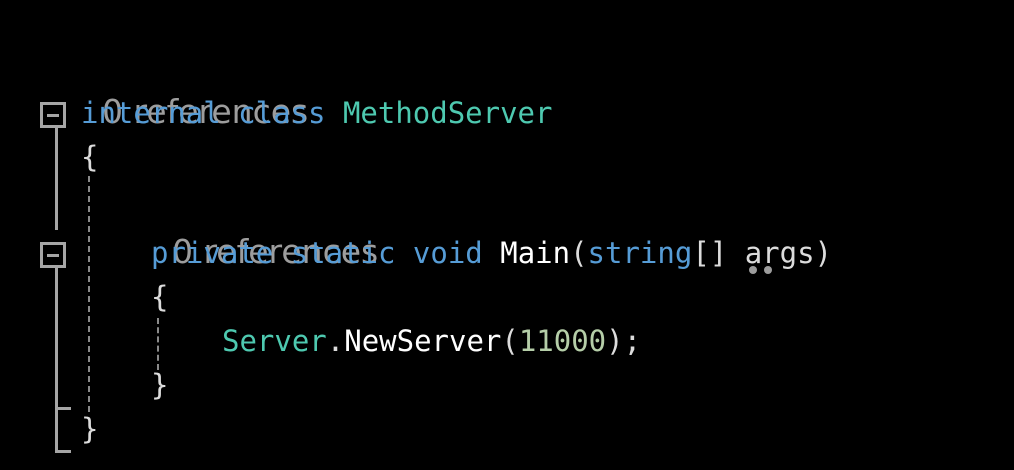 This screenshot has height=470, width=1014. What do you see at coordinates (212, 253) in the screenshot?
I see `keyword-private: private` at bounding box center [212, 253].